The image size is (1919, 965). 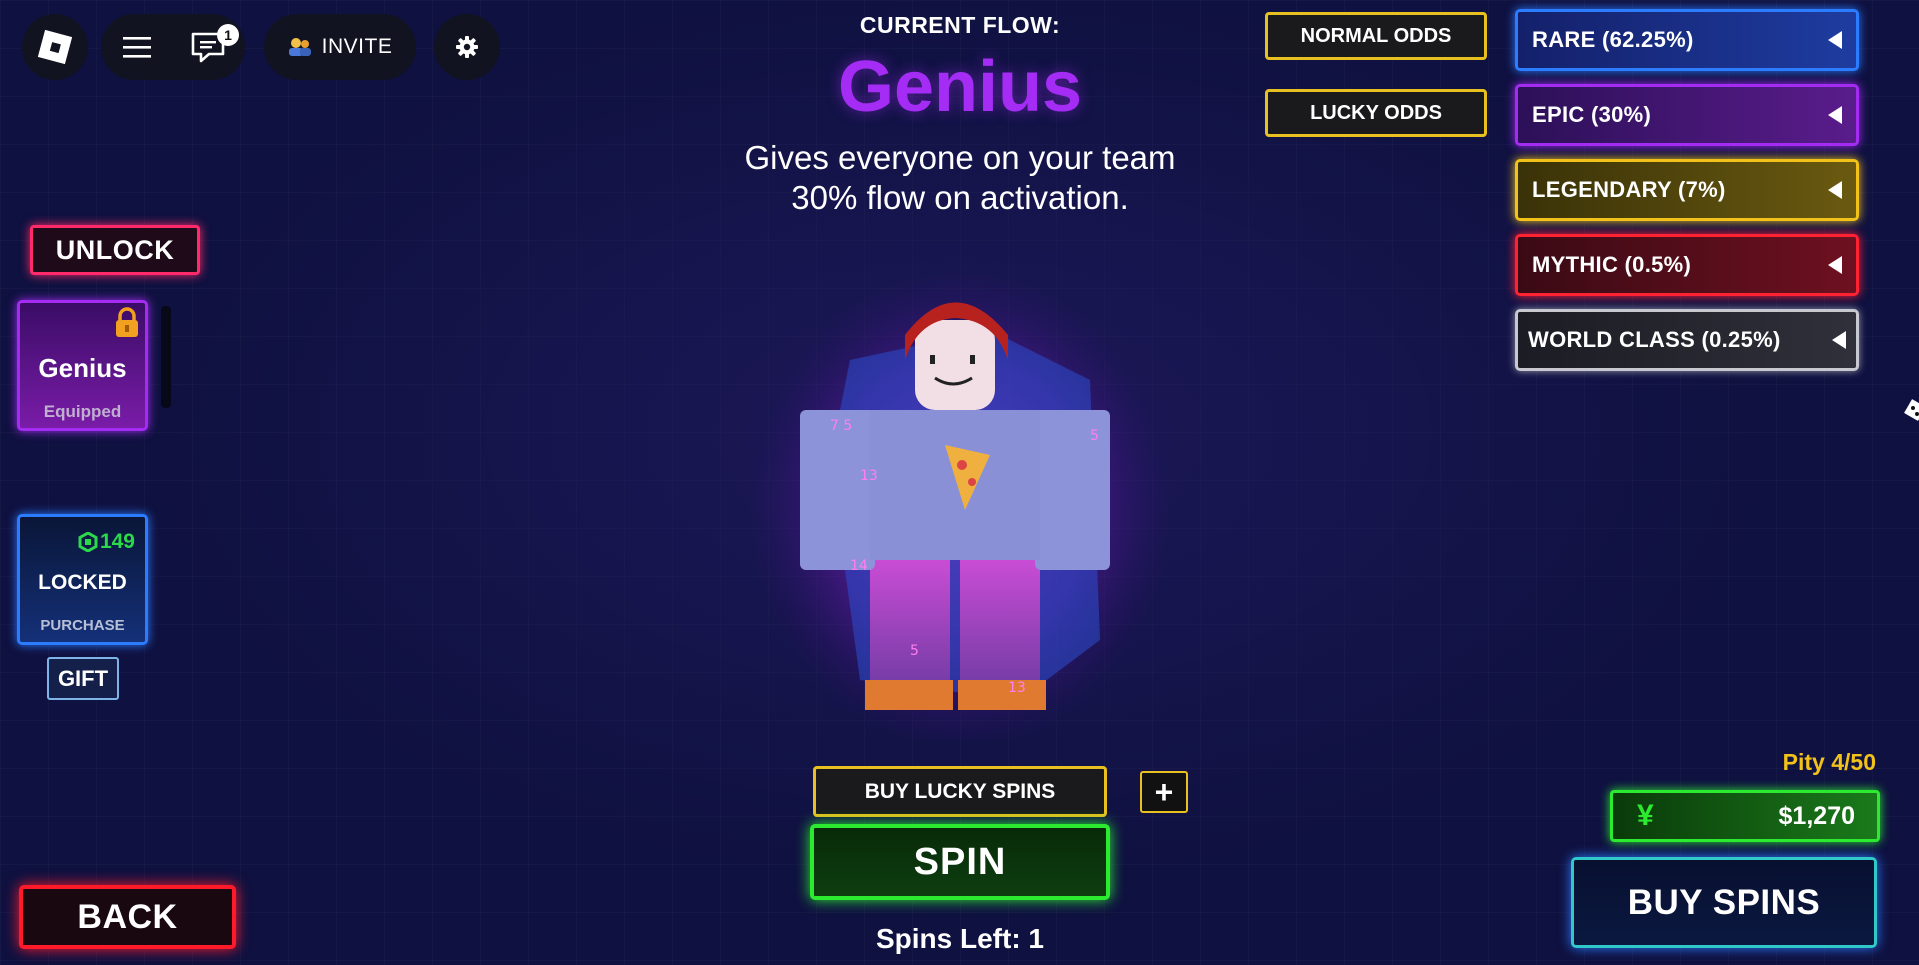 I want to click on flow-slot-status: Equipped, so click(x=82, y=411).